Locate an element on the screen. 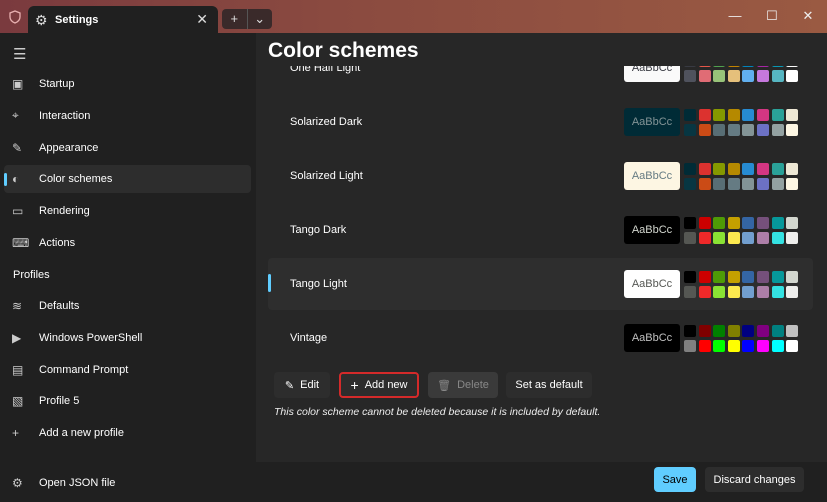  tab-dropdown-button: ⌄ is located at coordinates (260, 19).